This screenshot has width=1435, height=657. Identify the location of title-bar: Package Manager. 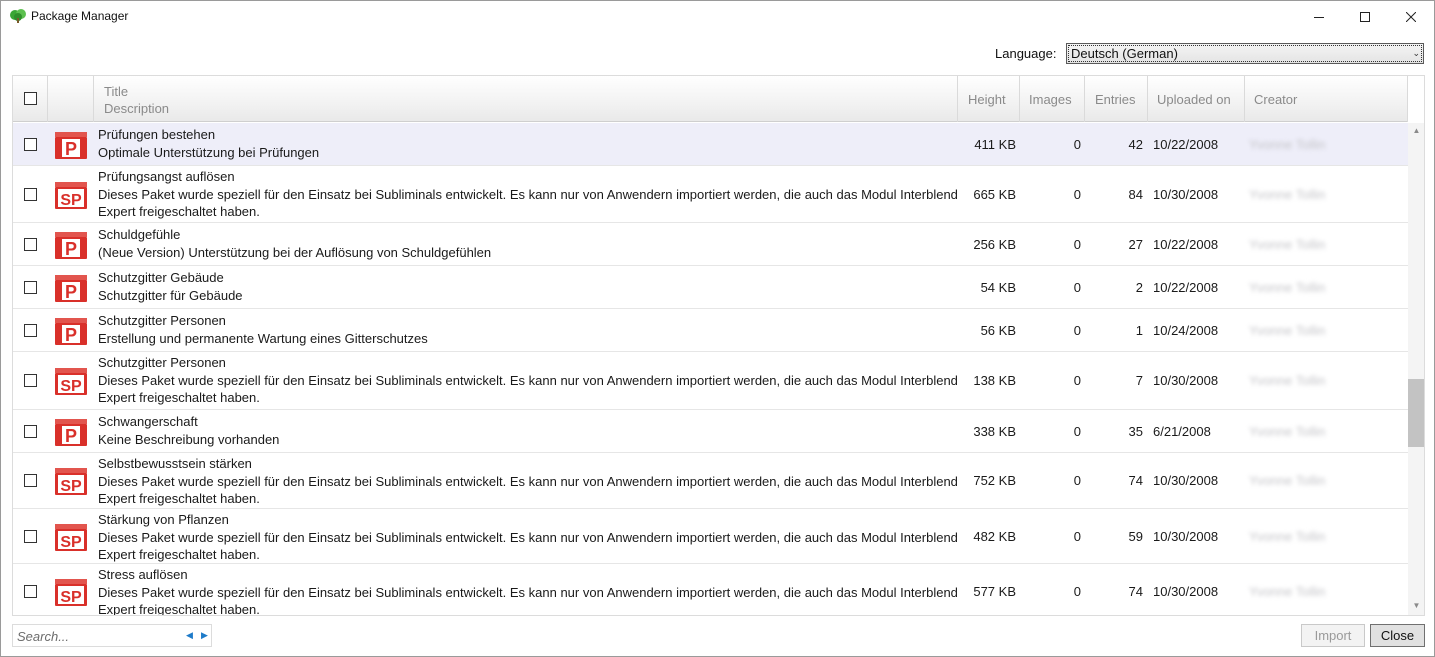
(717, 16).